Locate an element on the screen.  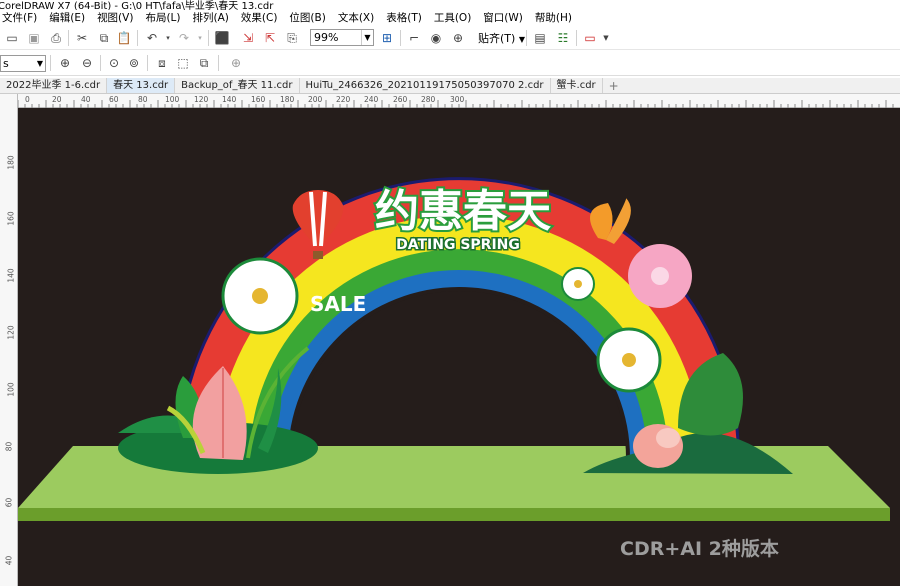
menu-view: 视图(V) is located at coordinates (115, 18).